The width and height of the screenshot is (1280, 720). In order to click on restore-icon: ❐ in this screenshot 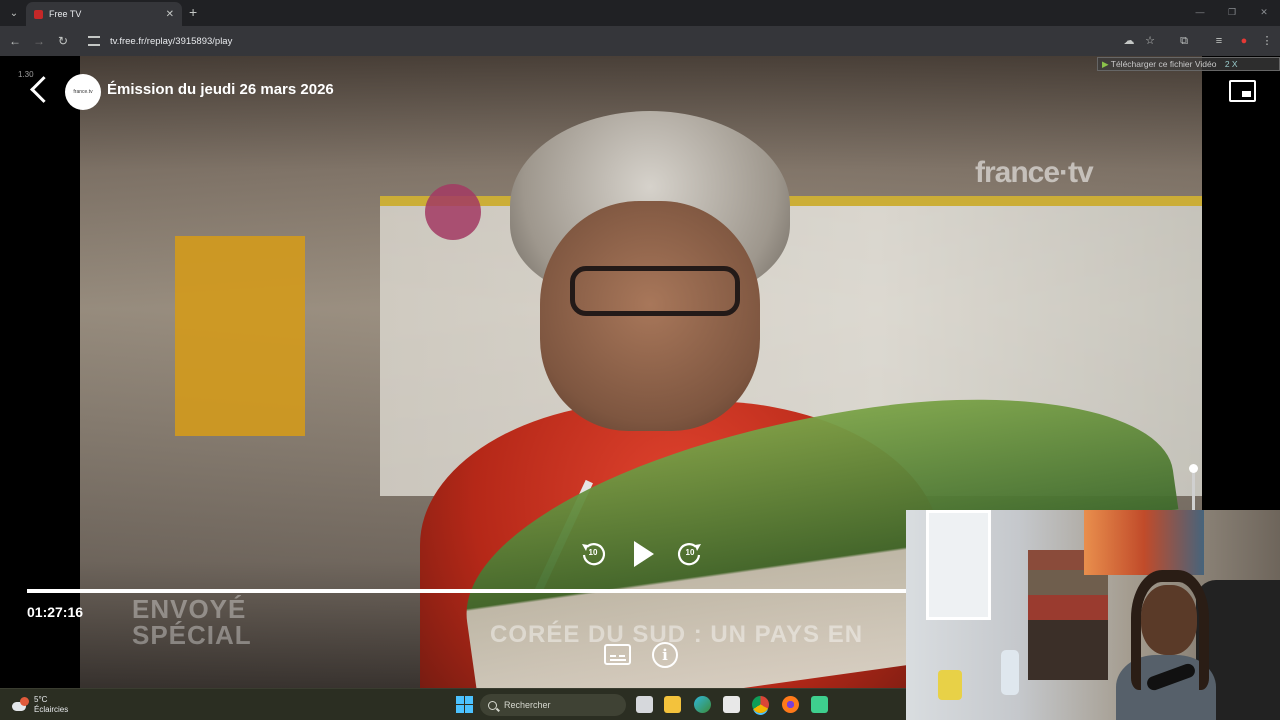, I will do `click(1232, 13)`.